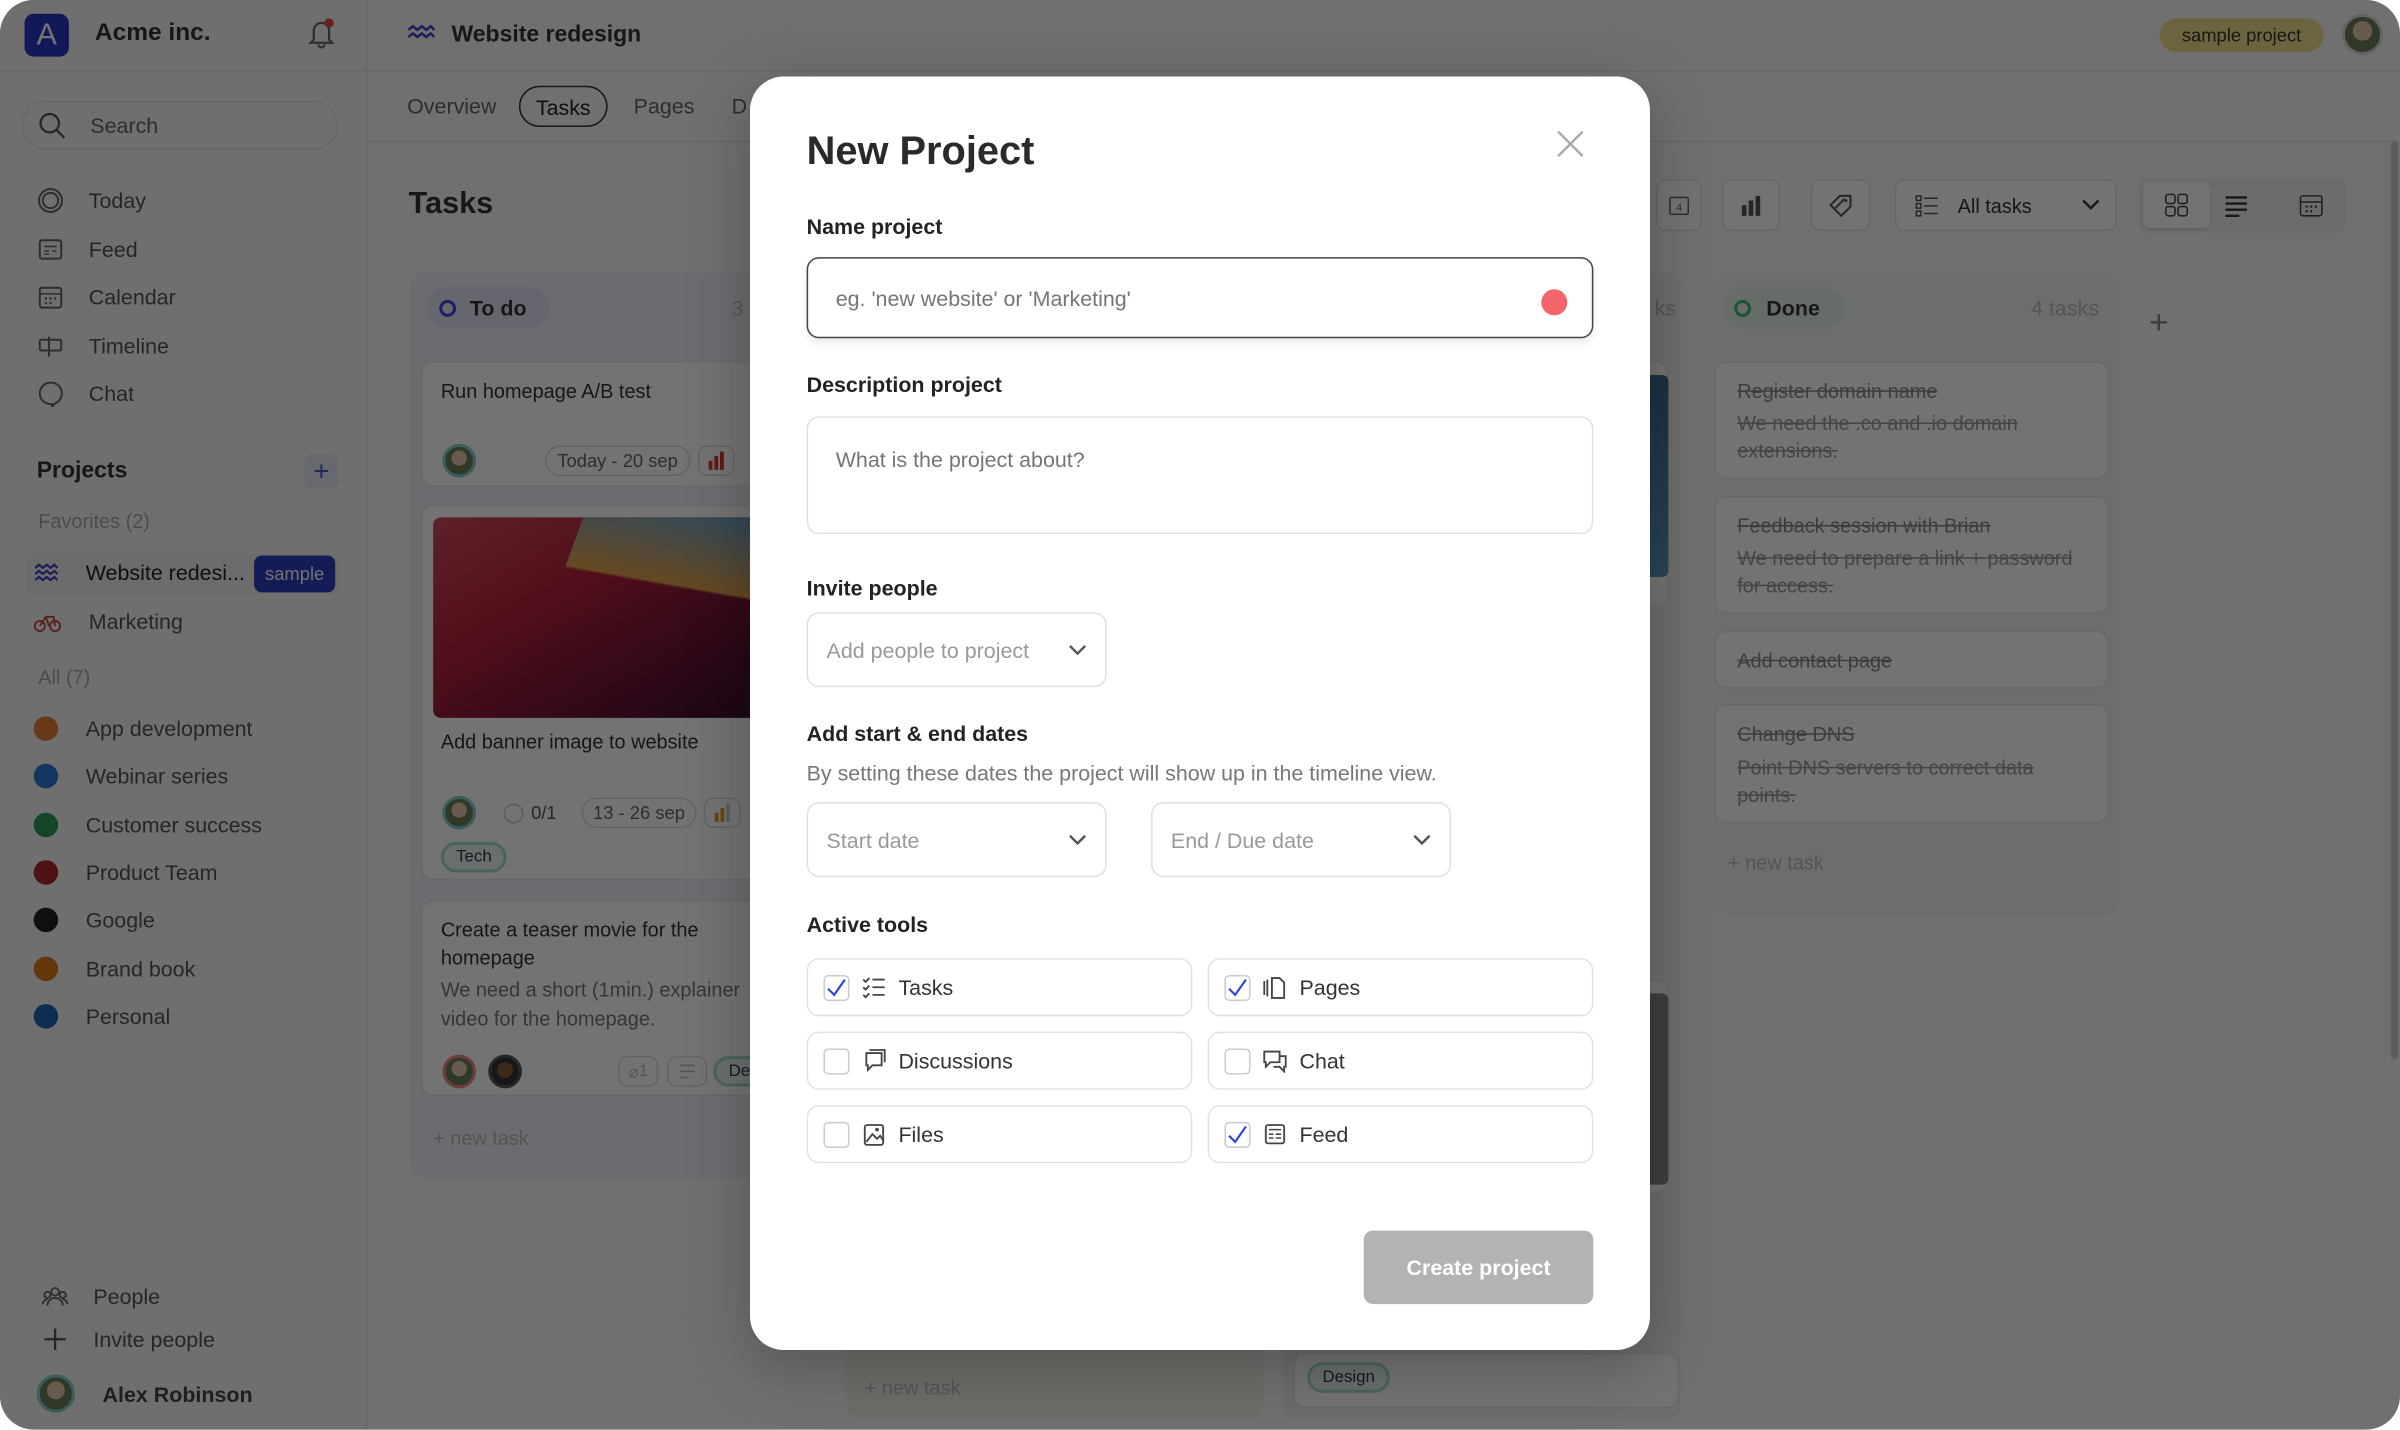  I want to click on invite-people-link: Invite people, so click(128, 1339).